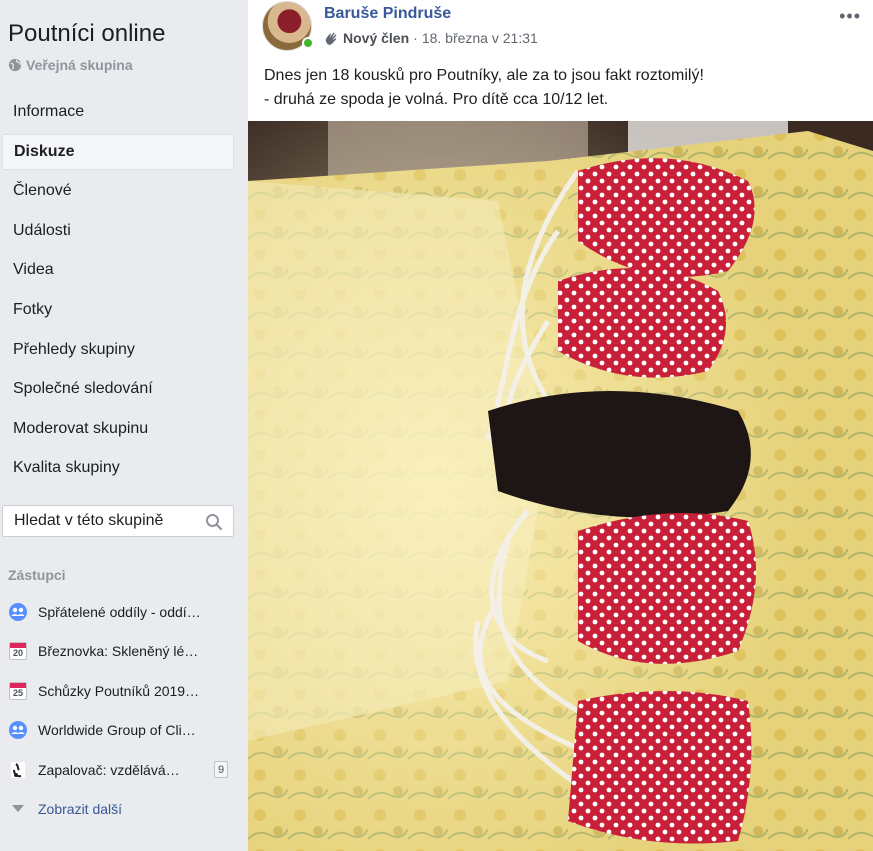  I want to click on nav-item-informace: Informace, so click(118, 112).